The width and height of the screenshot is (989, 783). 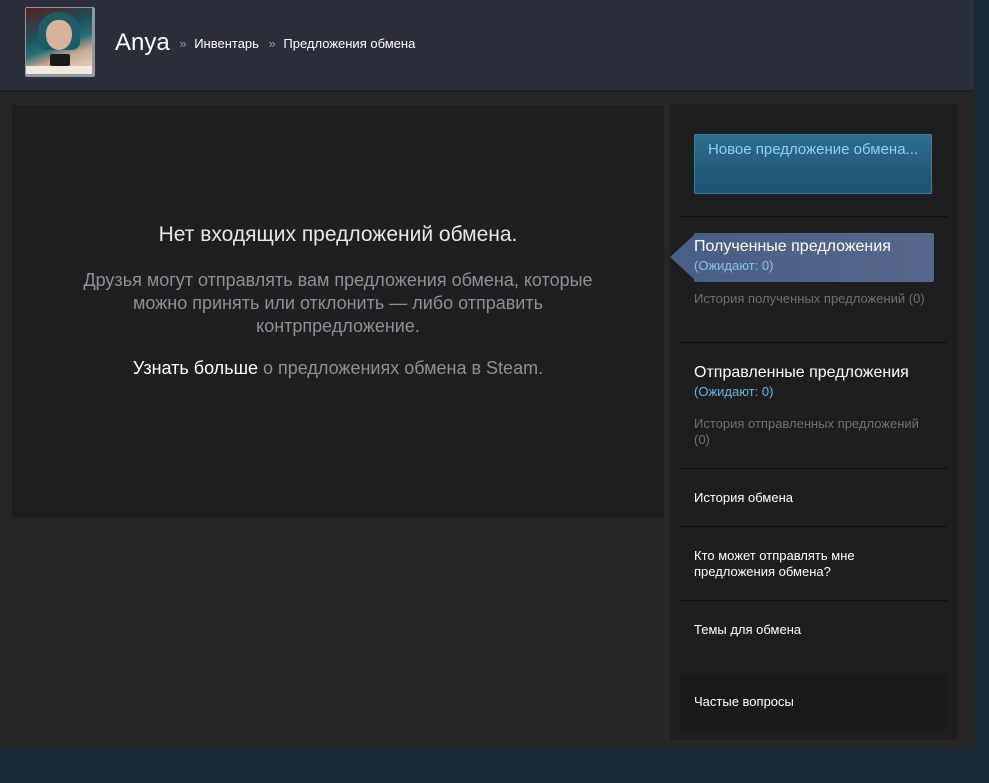 What do you see at coordinates (59, 35) in the screenshot?
I see `avatar-face-shape` at bounding box center [59, 35].